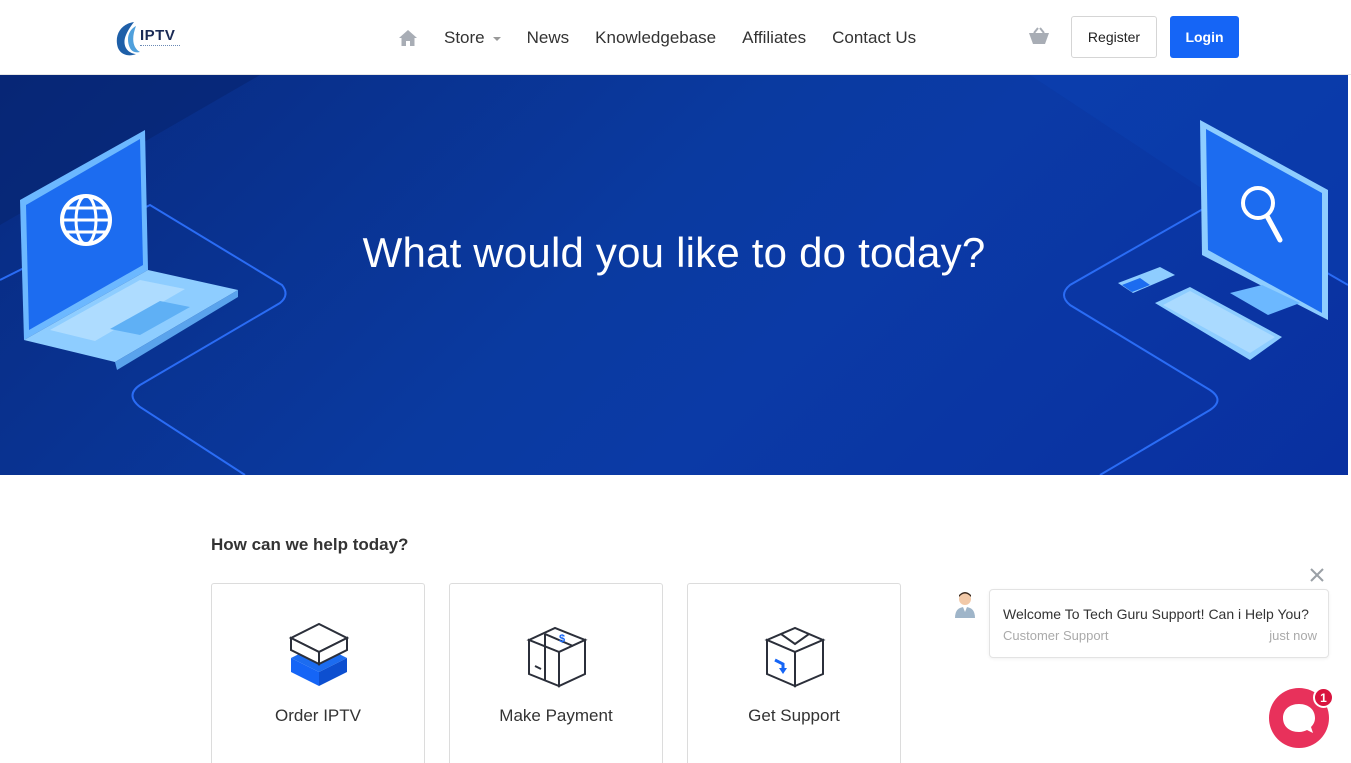 The height and width of the screenshot is (763, 1351). I want to click on nav-affiliates: Affiliates, so click(774, 38).